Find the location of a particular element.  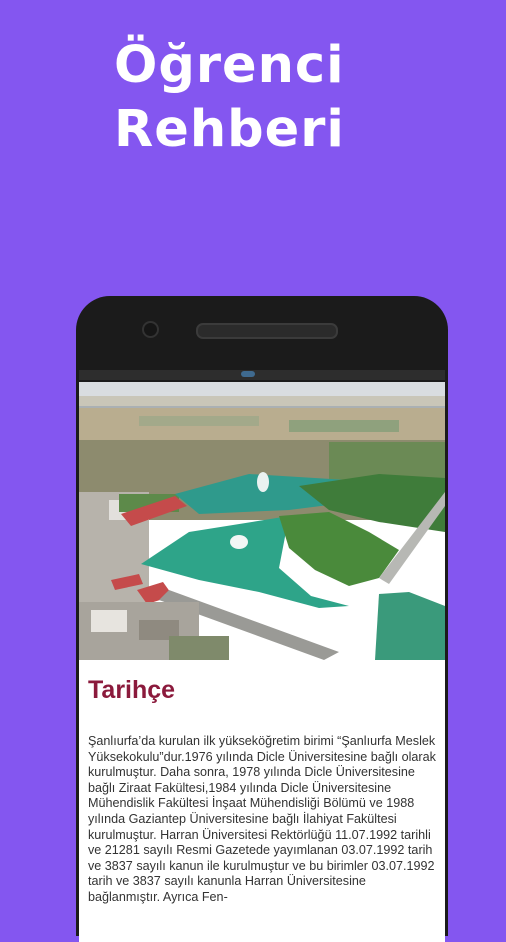

status-bar is located at coordinates (262, 375).